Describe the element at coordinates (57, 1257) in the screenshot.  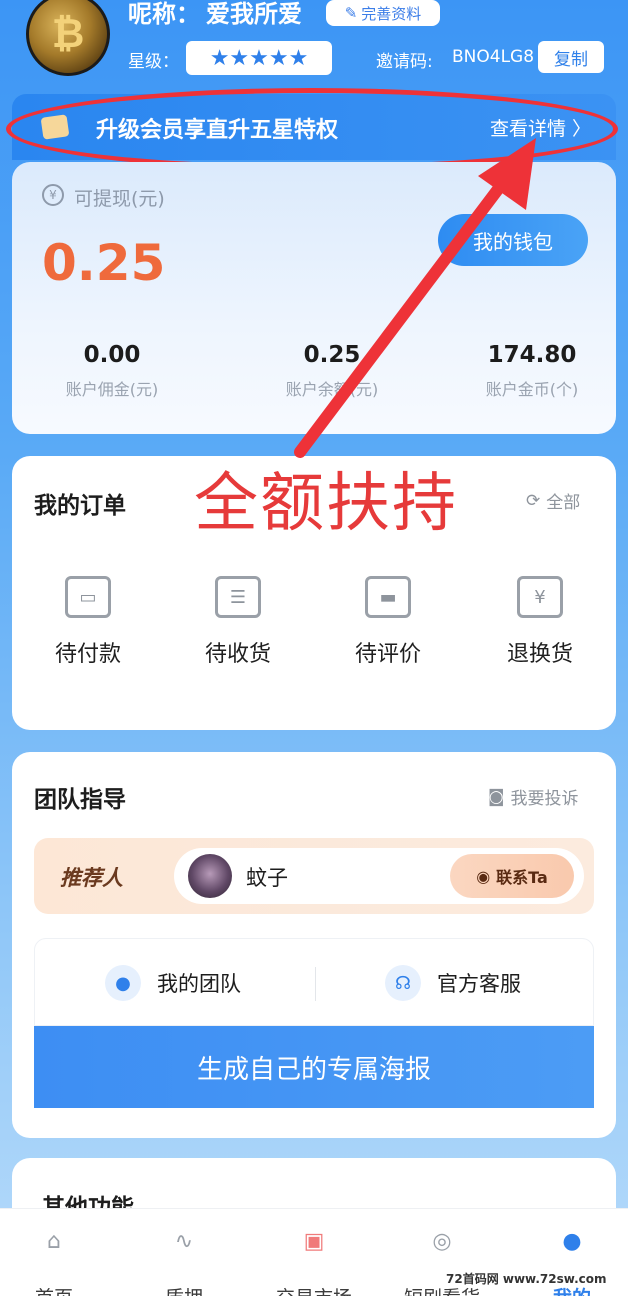
I see `nav-home: ⌂ 首页` at that location.